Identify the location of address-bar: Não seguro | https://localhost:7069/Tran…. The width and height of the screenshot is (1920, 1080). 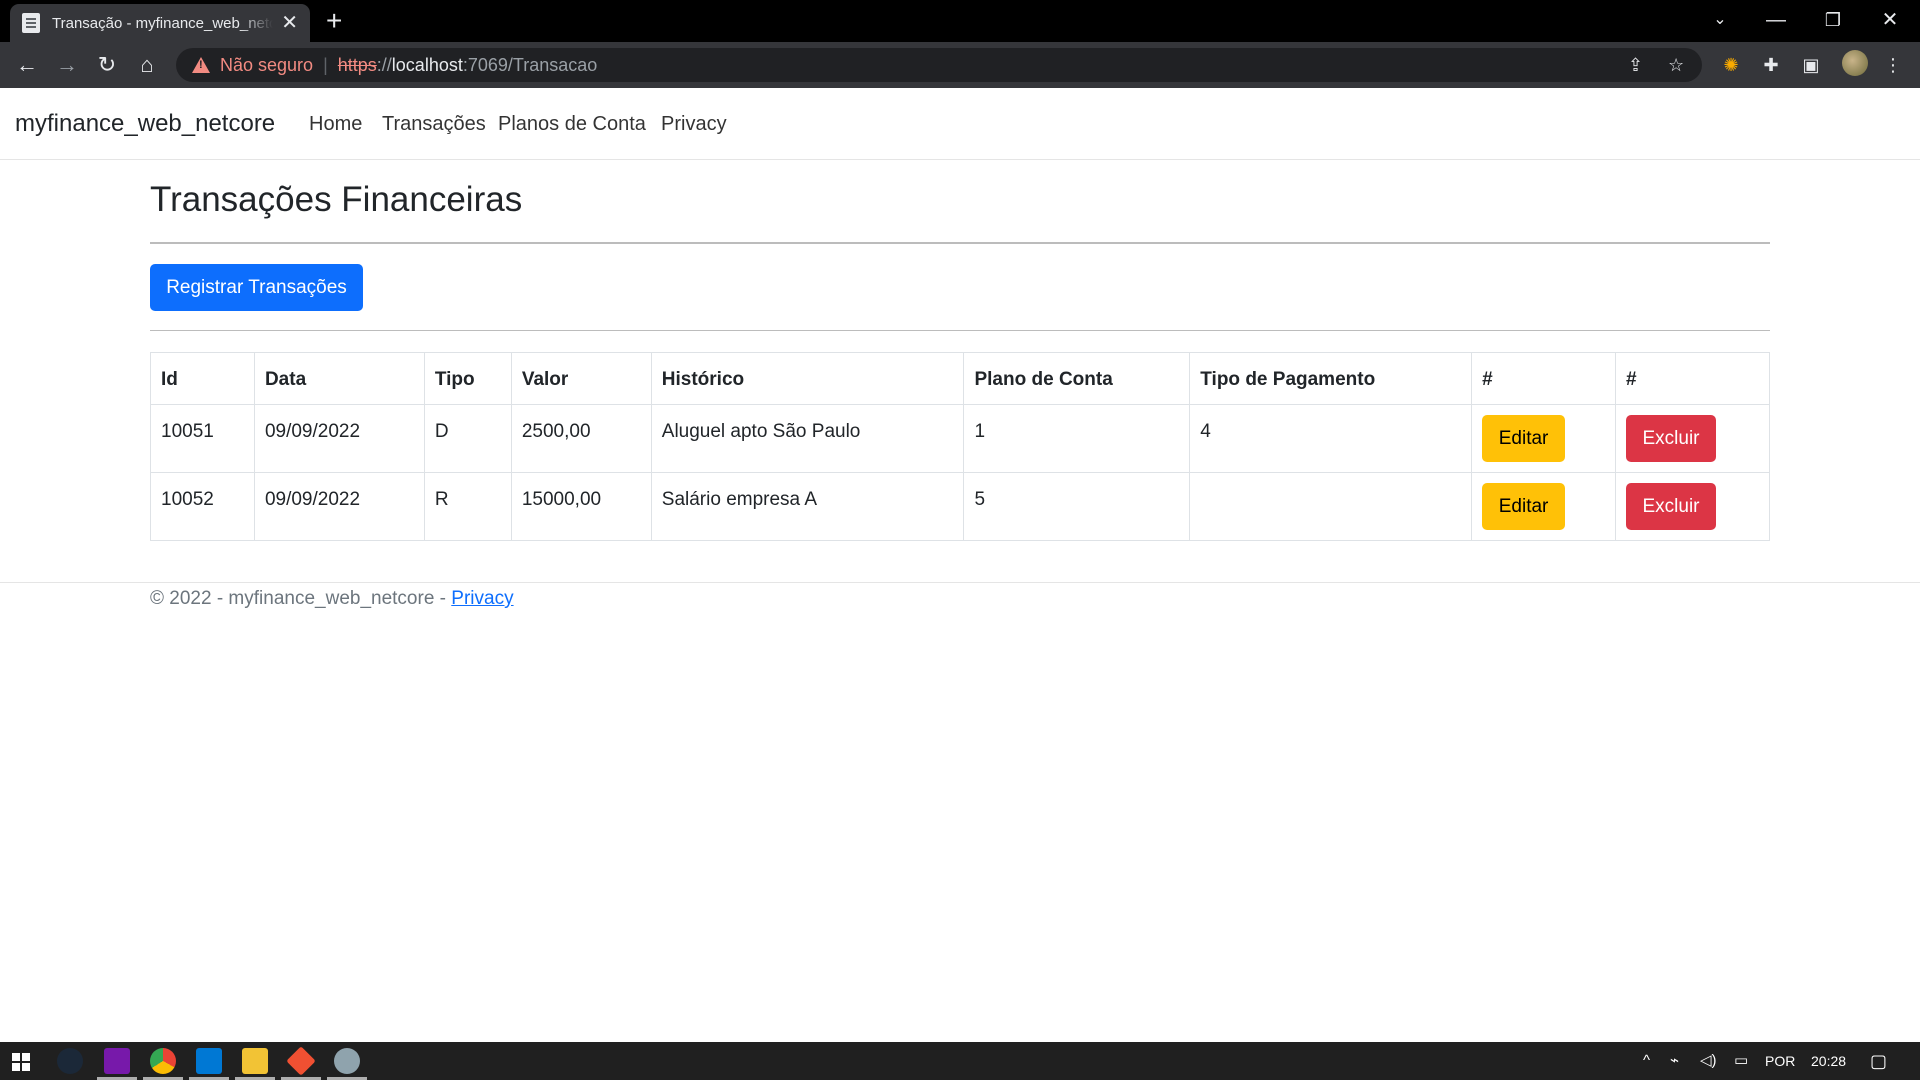
(939, 65).